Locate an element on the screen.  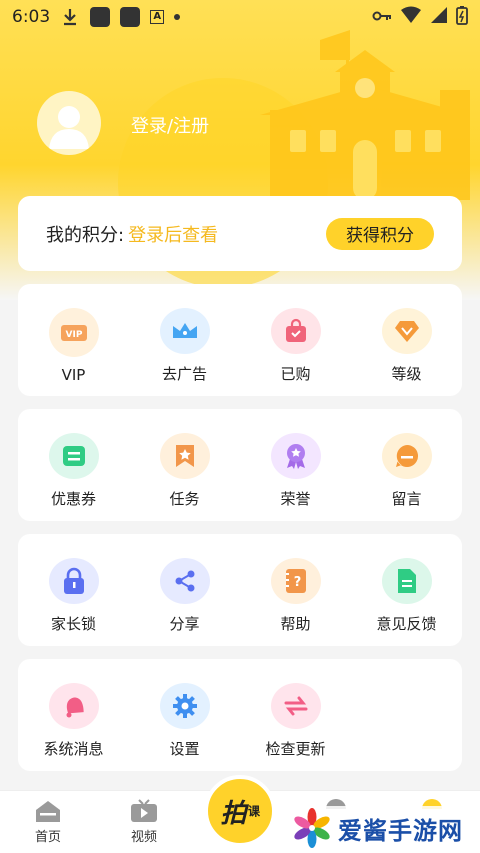
message-icon is located at coordinates (406, 456).